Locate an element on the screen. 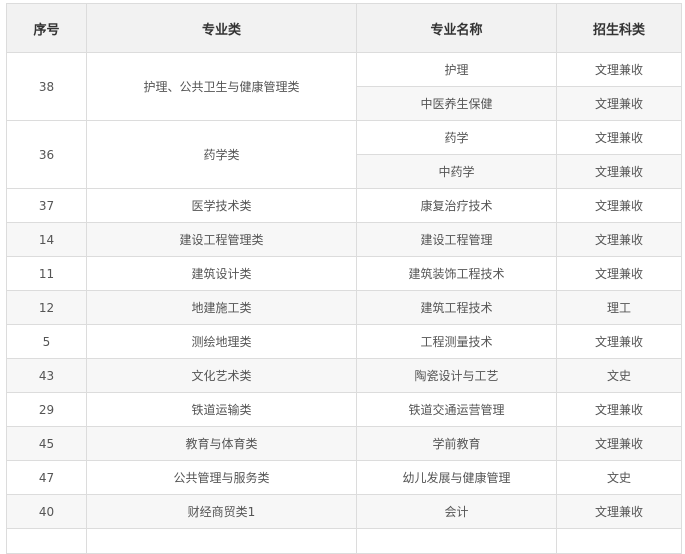  cell-category: 铁道运输类 is located at coordinates (221, 409).